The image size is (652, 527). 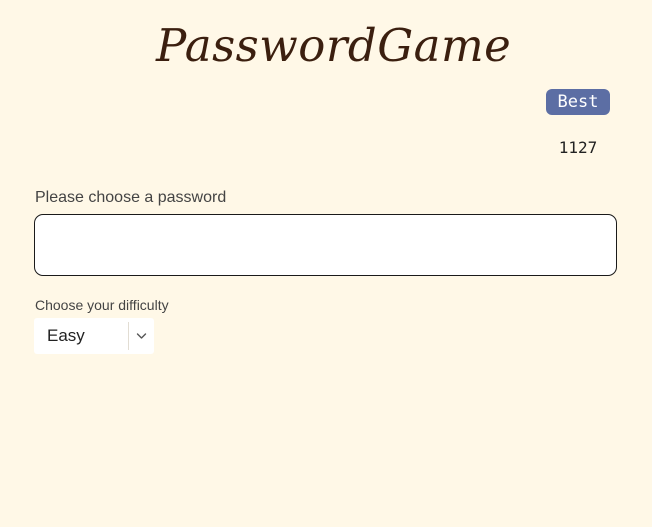 What do you see at coordinates (102, 305) in the screenshot?
I see `difficulty-label: Choose your difficulty` at bounding box center [102, 305].